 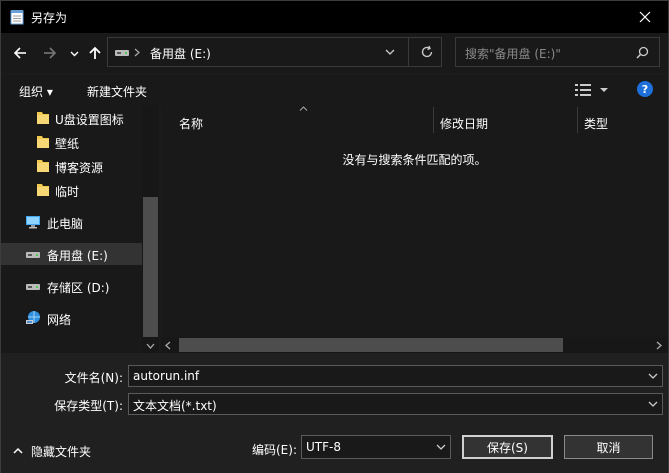 What do you see at coordinates (323, 447) in the screenshot?
I see `encoding-value: UTF-8` at bounding box center [323, 447].